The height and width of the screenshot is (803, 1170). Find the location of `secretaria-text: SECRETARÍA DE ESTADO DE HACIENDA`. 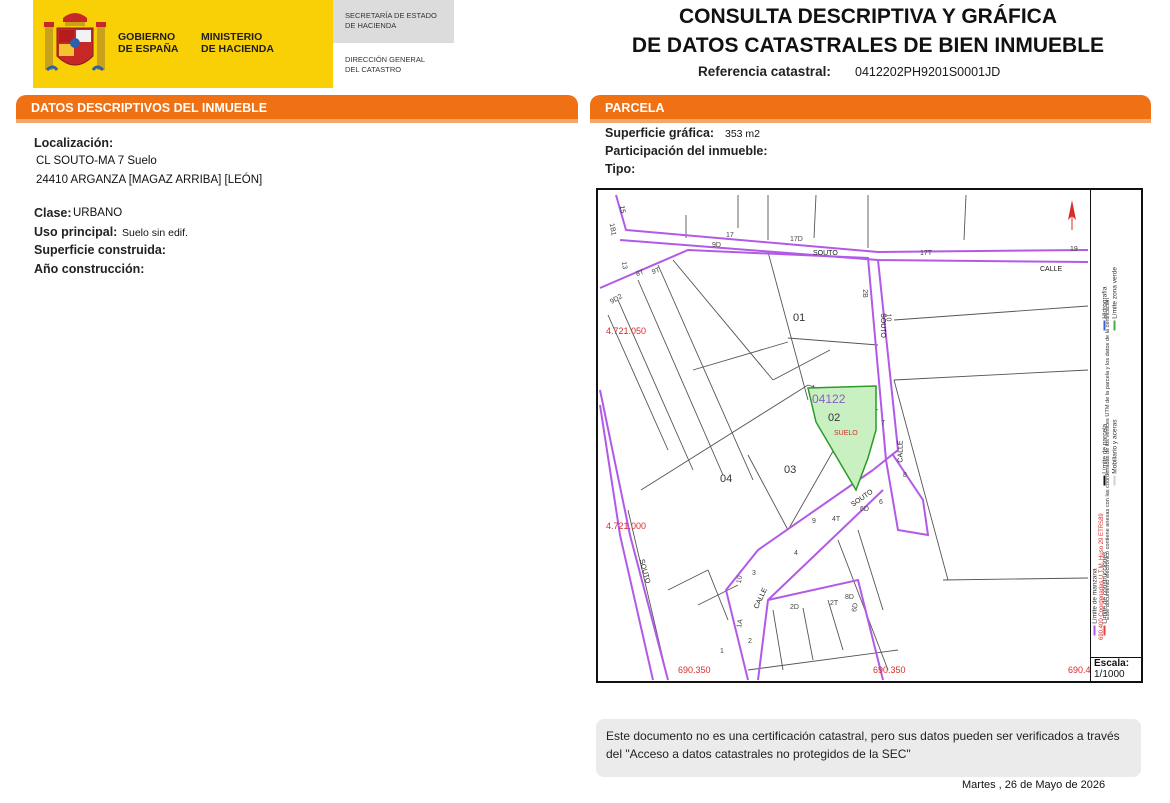

secretaria-text: SECRETARÍA DE ESTADO DE HACIENDA is located at coordinates (391, 20).